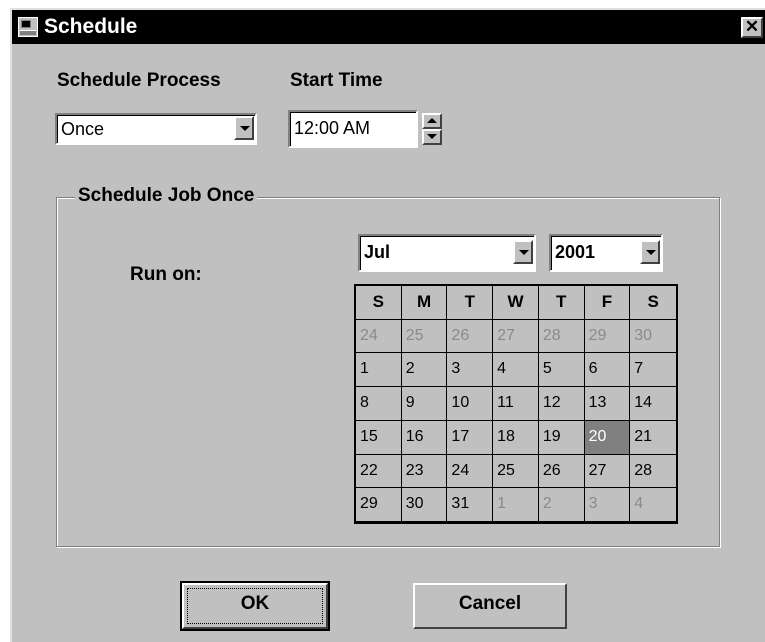 This screenshot has height=642, width=765. I want to click on year-select: 2001, so click(606, 253).